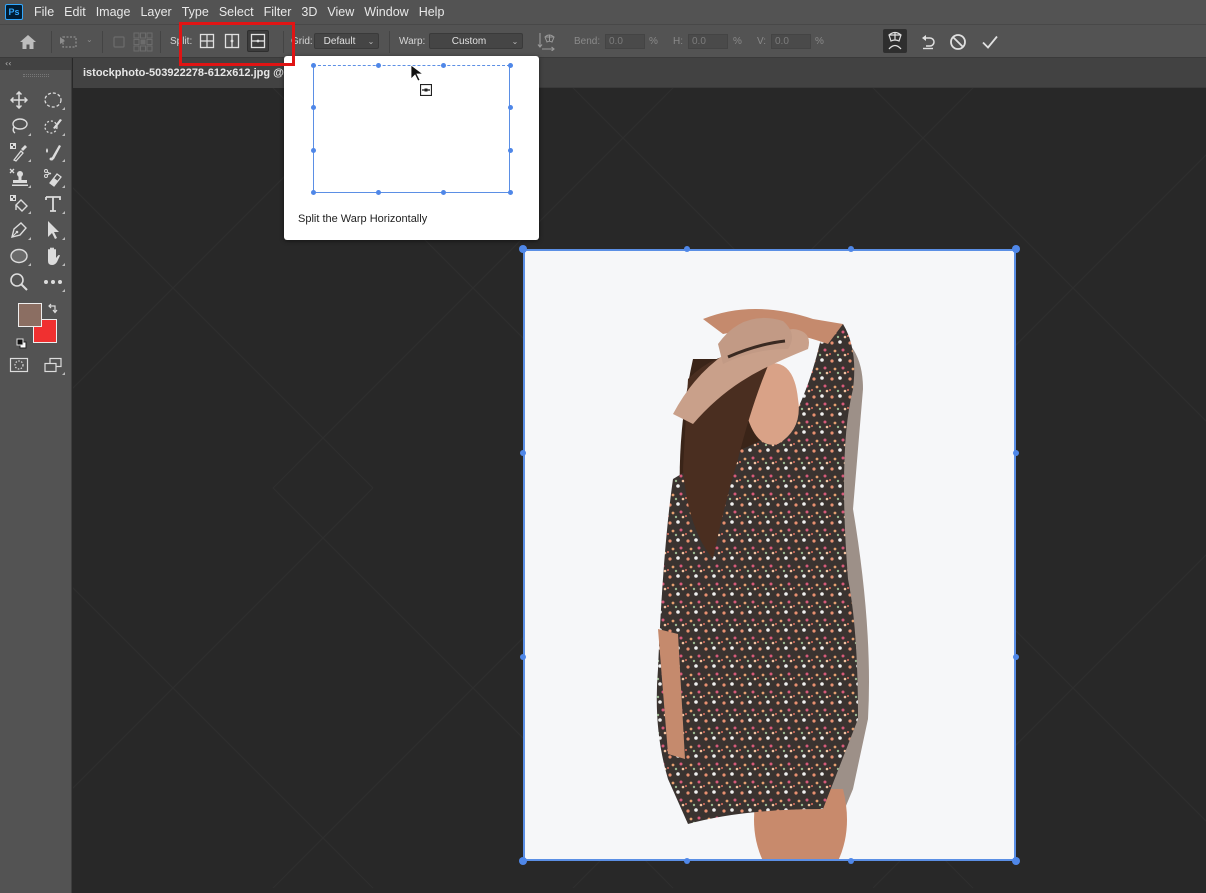 The height and width of the screenshot is (893, 1206). I want to click on swap-arrows-icon, so click(53, 308).